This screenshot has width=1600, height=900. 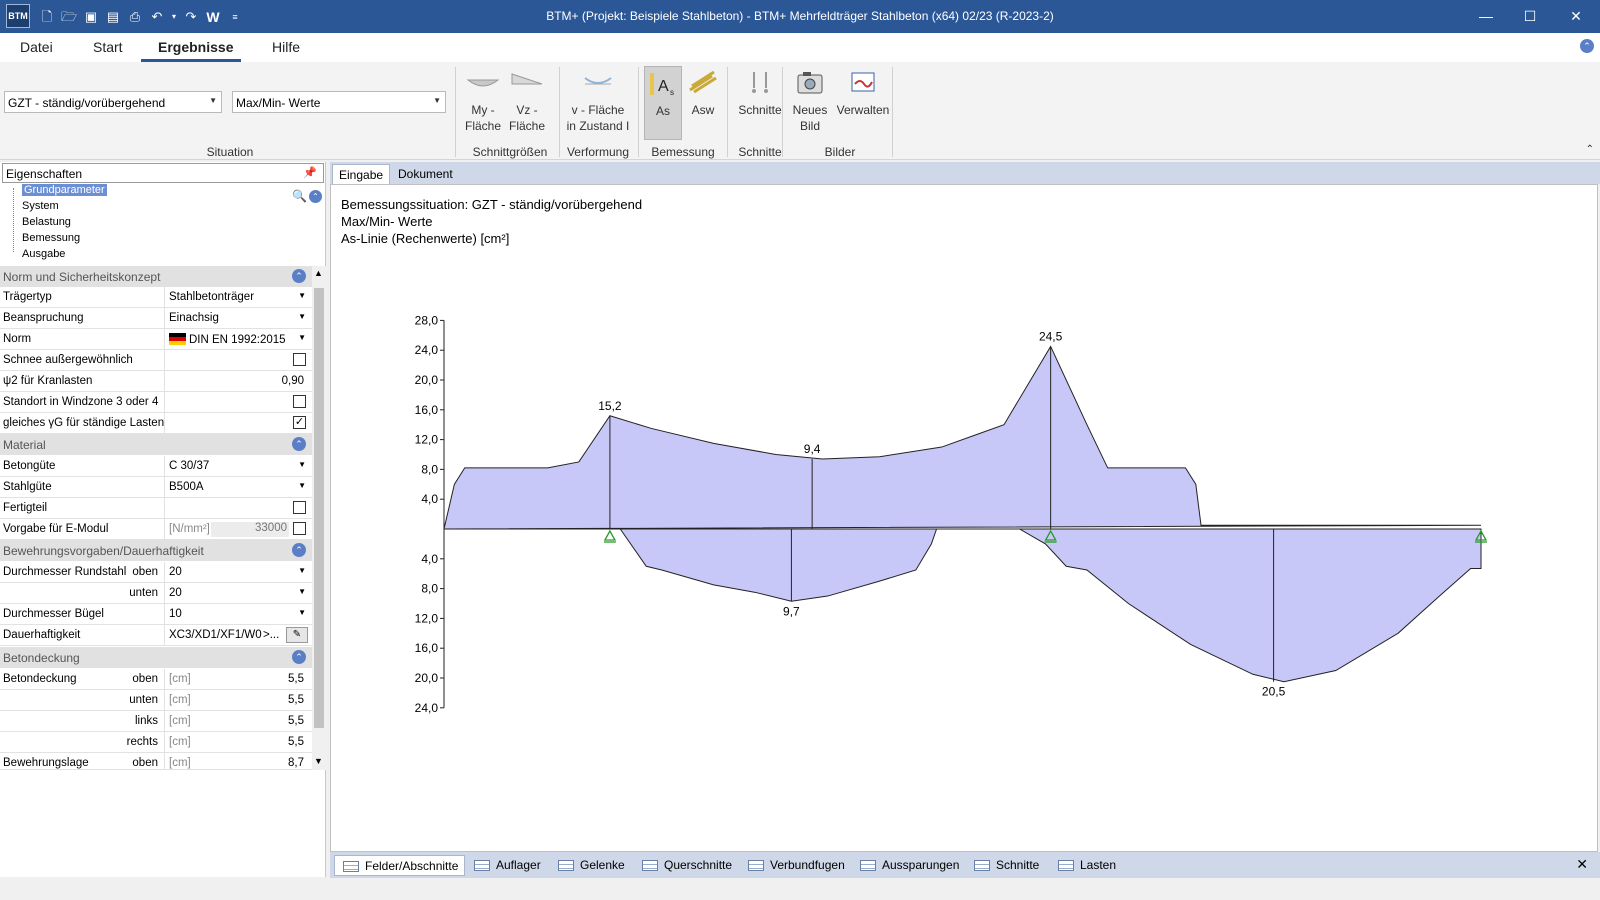 I want to click on row-betonguete: Betongüte C 30/37 ▼, so click(x=156, y=466).